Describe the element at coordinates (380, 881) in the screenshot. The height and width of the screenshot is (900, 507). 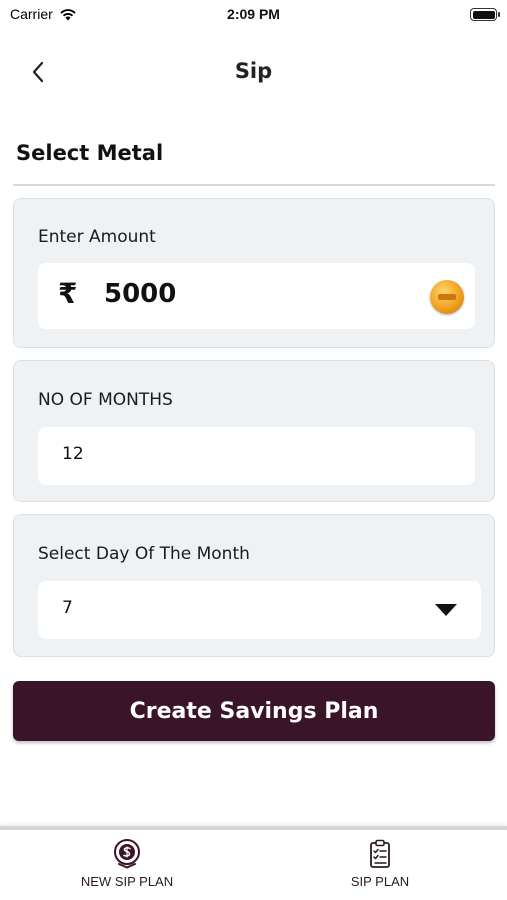
I see `tab-sip-plan-label: SIP PLAN` at that location.